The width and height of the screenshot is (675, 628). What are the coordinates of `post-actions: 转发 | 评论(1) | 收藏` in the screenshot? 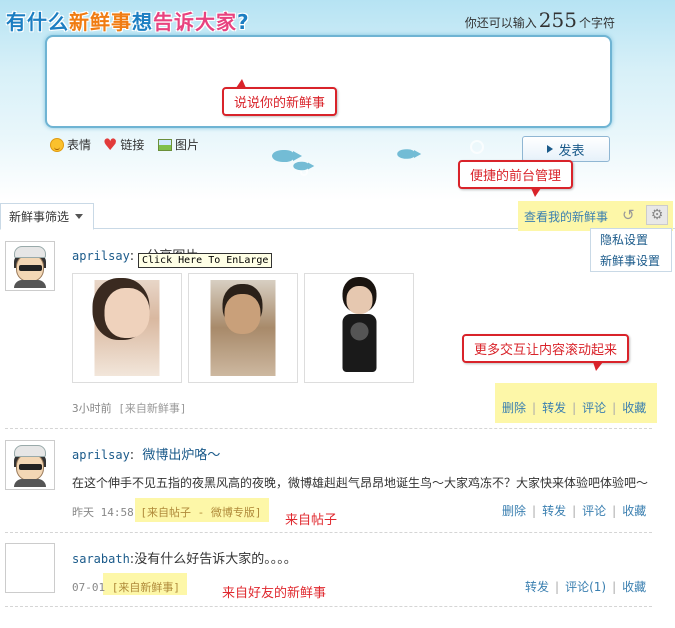 It's located at (586, 587).